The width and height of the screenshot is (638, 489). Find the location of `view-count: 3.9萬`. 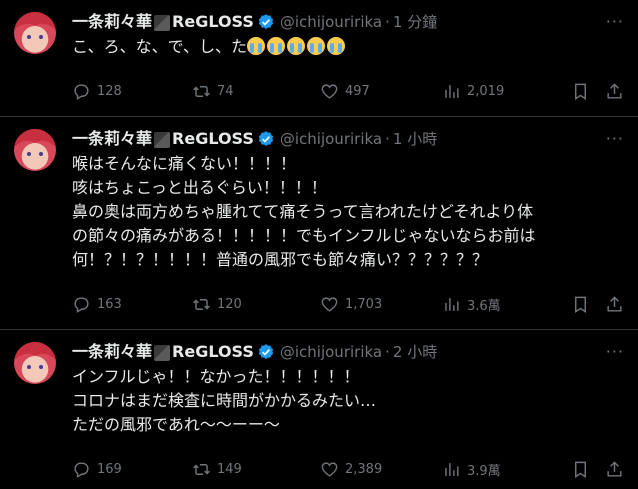

view-count: 3.9萬 is located at coordinates (484, 471).